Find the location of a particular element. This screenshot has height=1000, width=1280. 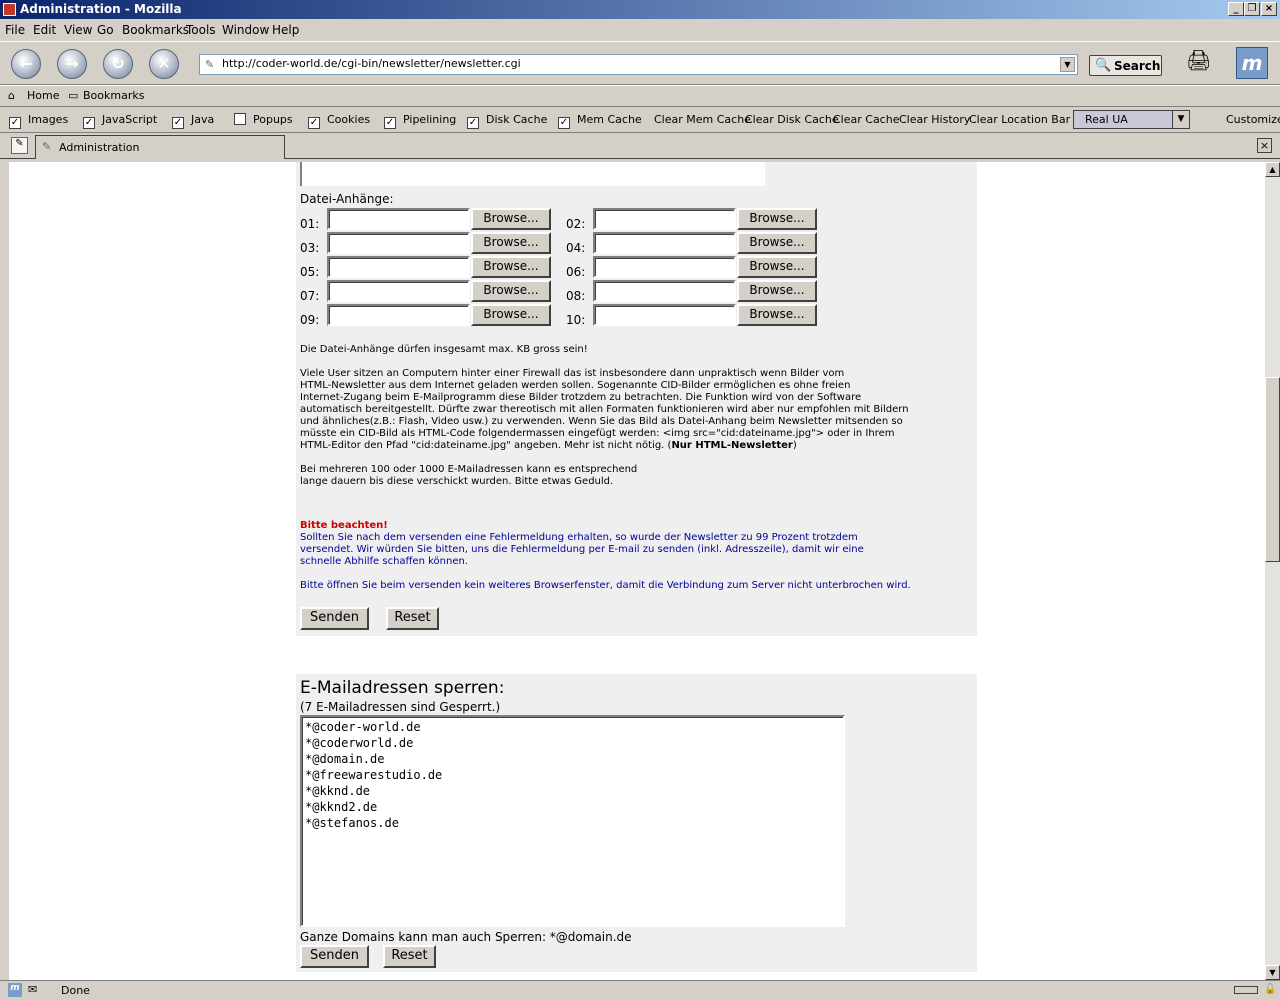

attachment-label: 01: is located at coordinates (310, 224).